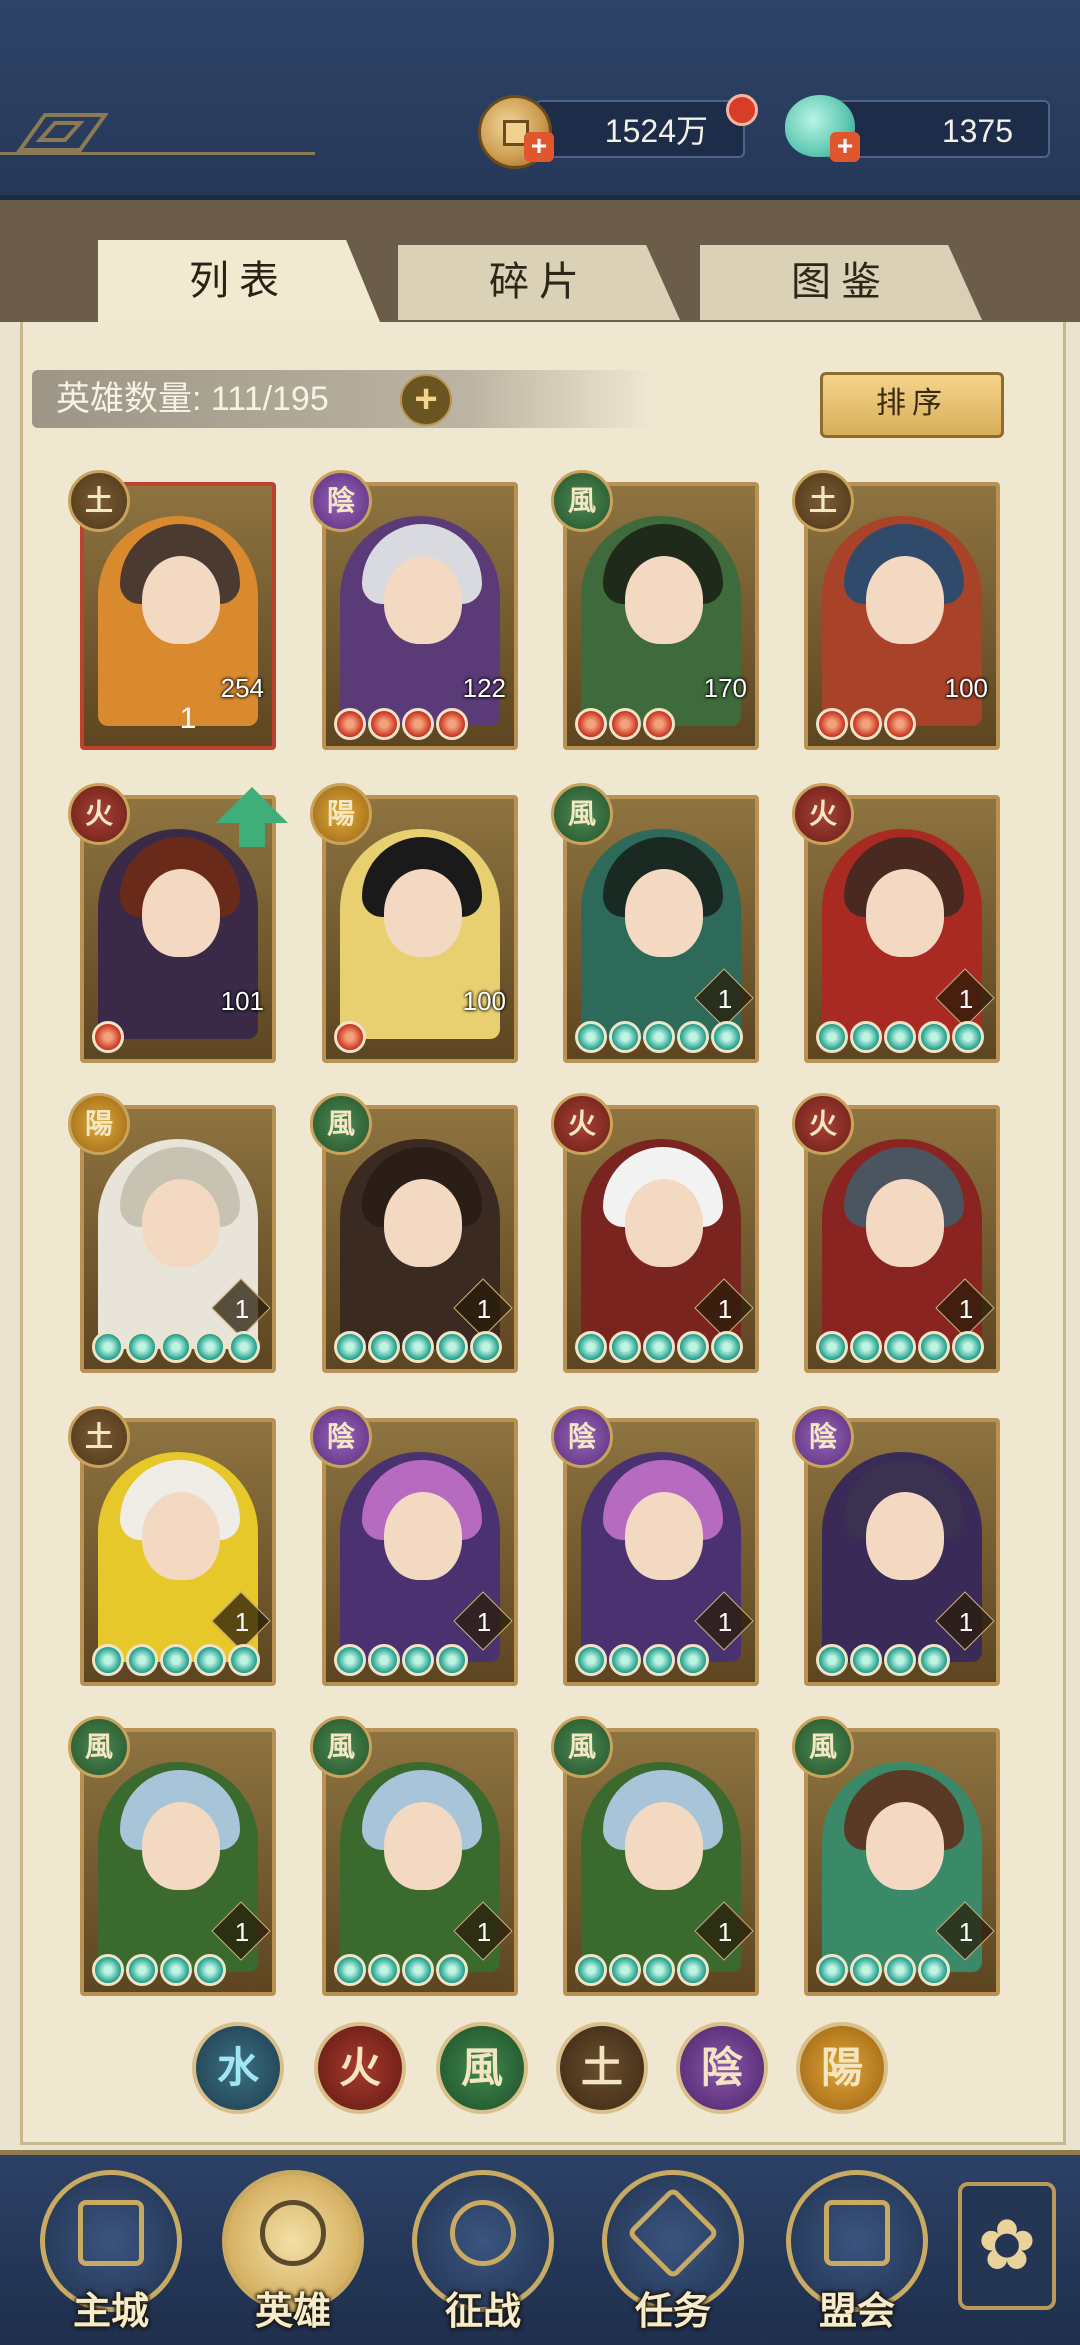 The width and height of the screenshot is (1080, 2345). Describe the element at coordinates (239, 281) in the screenshot. I see `tab-list: 列表` at that location.